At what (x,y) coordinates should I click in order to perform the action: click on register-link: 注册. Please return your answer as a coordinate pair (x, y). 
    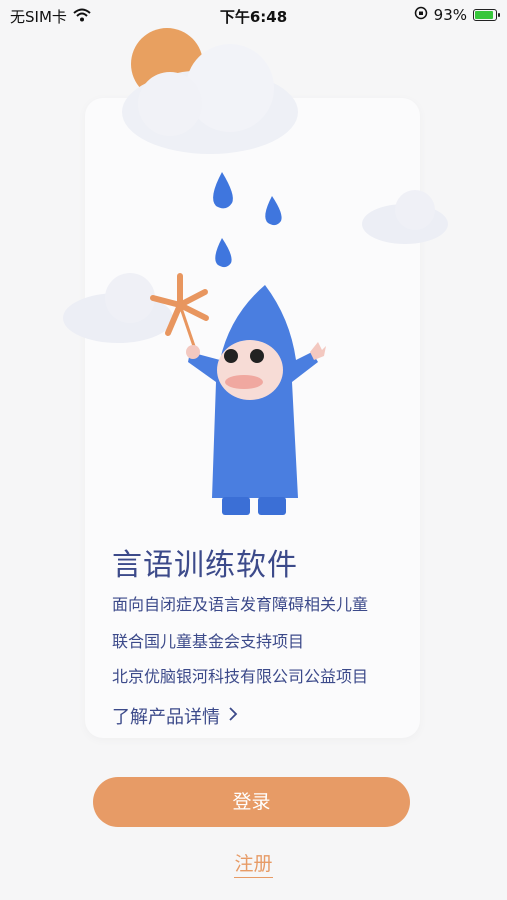
    Looking at the image, I should click on (253, 863).